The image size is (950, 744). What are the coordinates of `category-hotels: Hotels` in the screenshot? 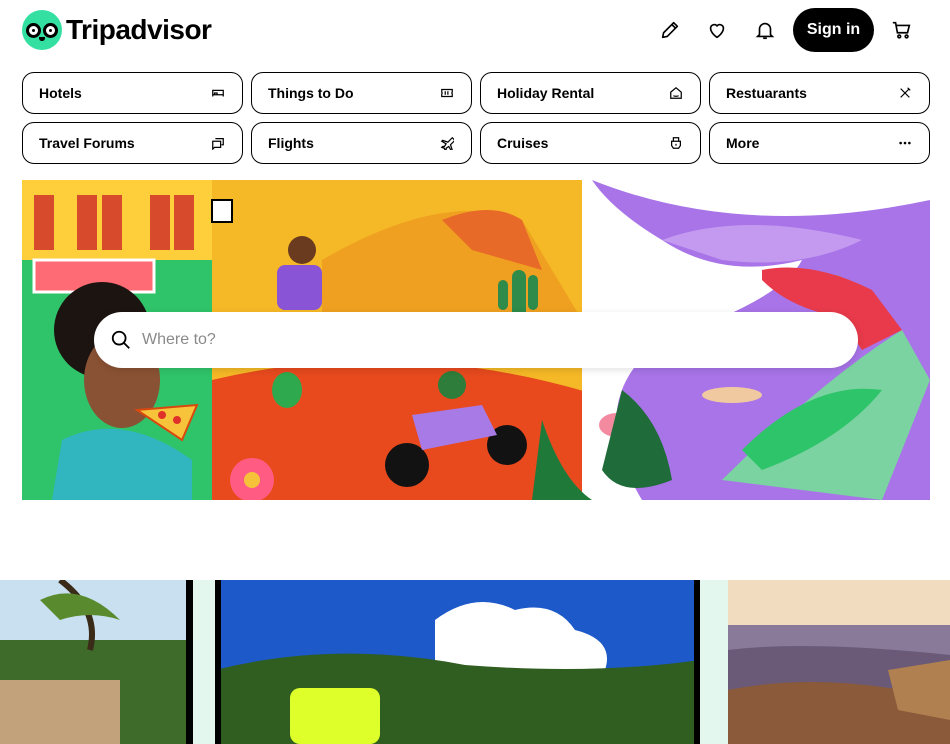 It's located at (132, 93).